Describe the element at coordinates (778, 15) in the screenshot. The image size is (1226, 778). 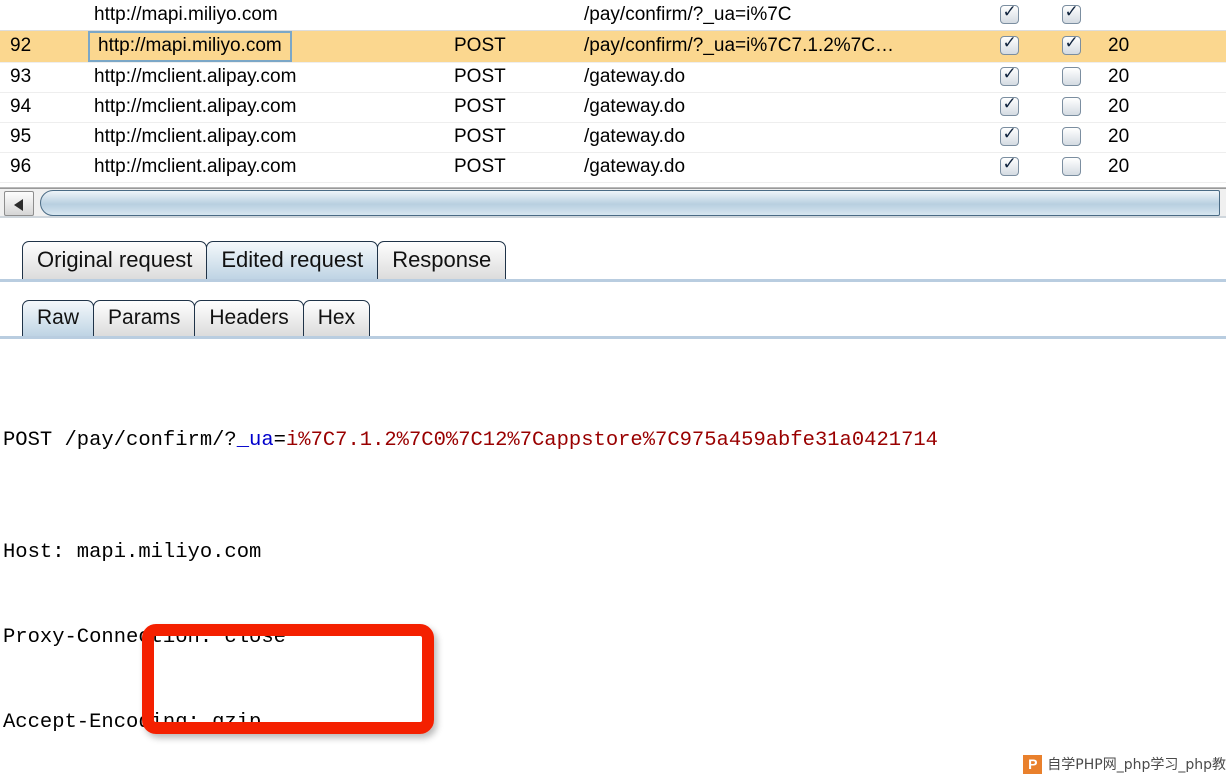
I see `cell-path: /pay/confirm/?_ua=i%7C` at that location.